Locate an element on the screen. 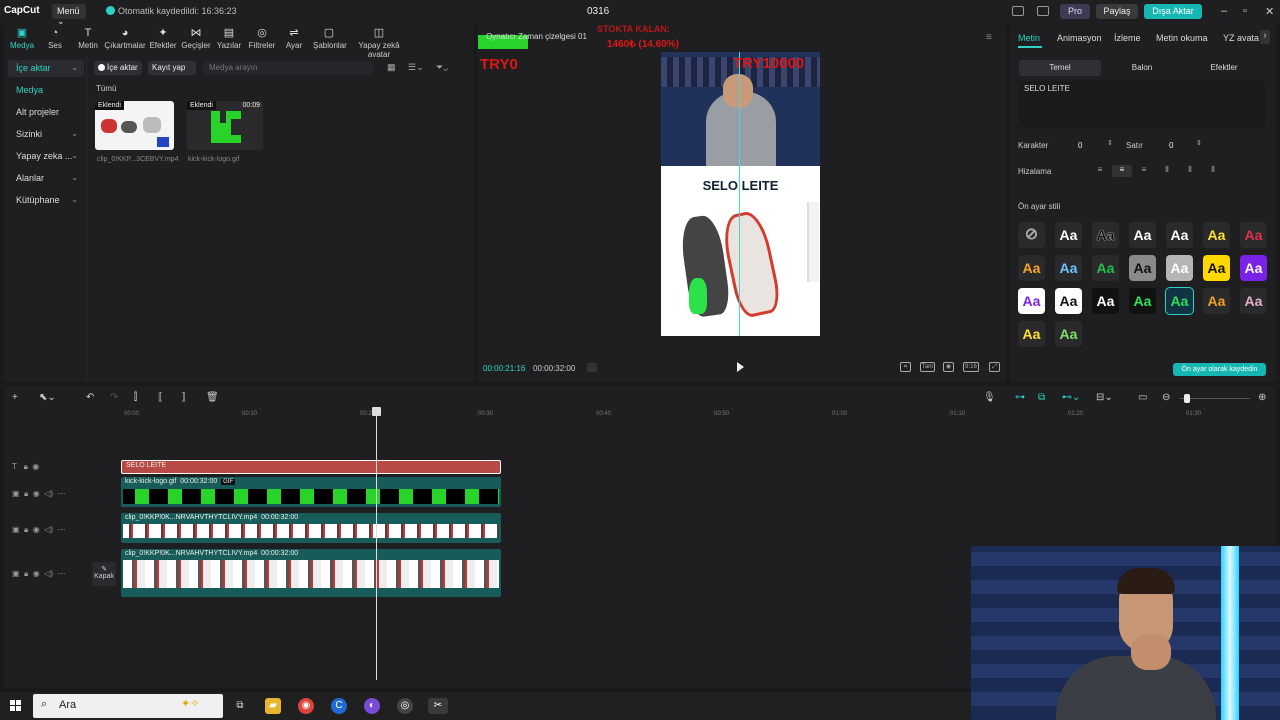  zoom-slider-track is located at coordinates (1215, 398).